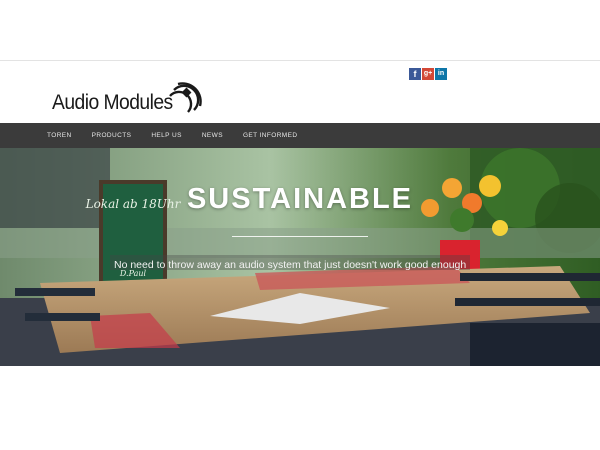 The height and width of the screenshot is (450, 600). Describe the element at coordinates (300, 236) in the screenshot. I see `hero-divider` at that location.